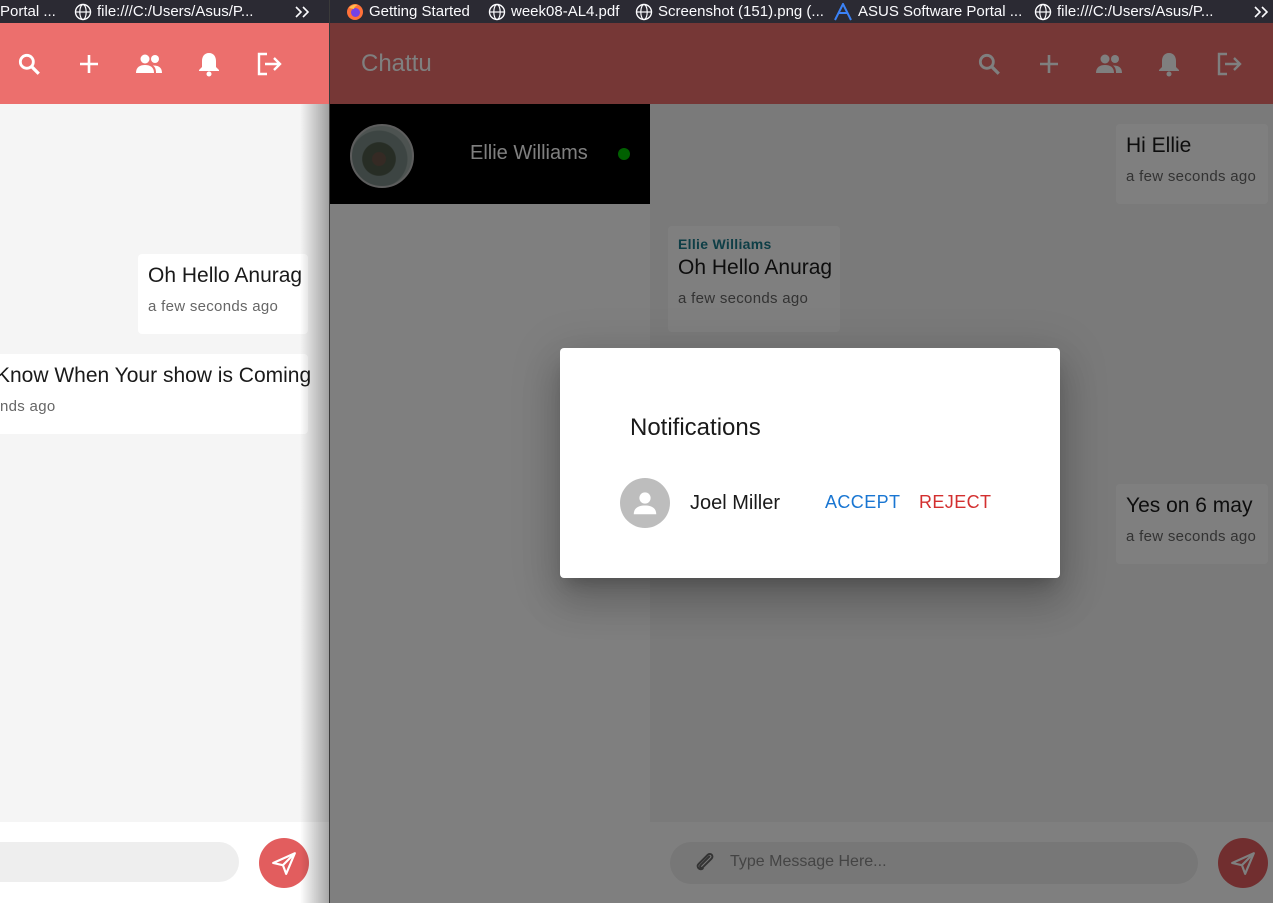  I want to click on message-composer, so click(164, 862).